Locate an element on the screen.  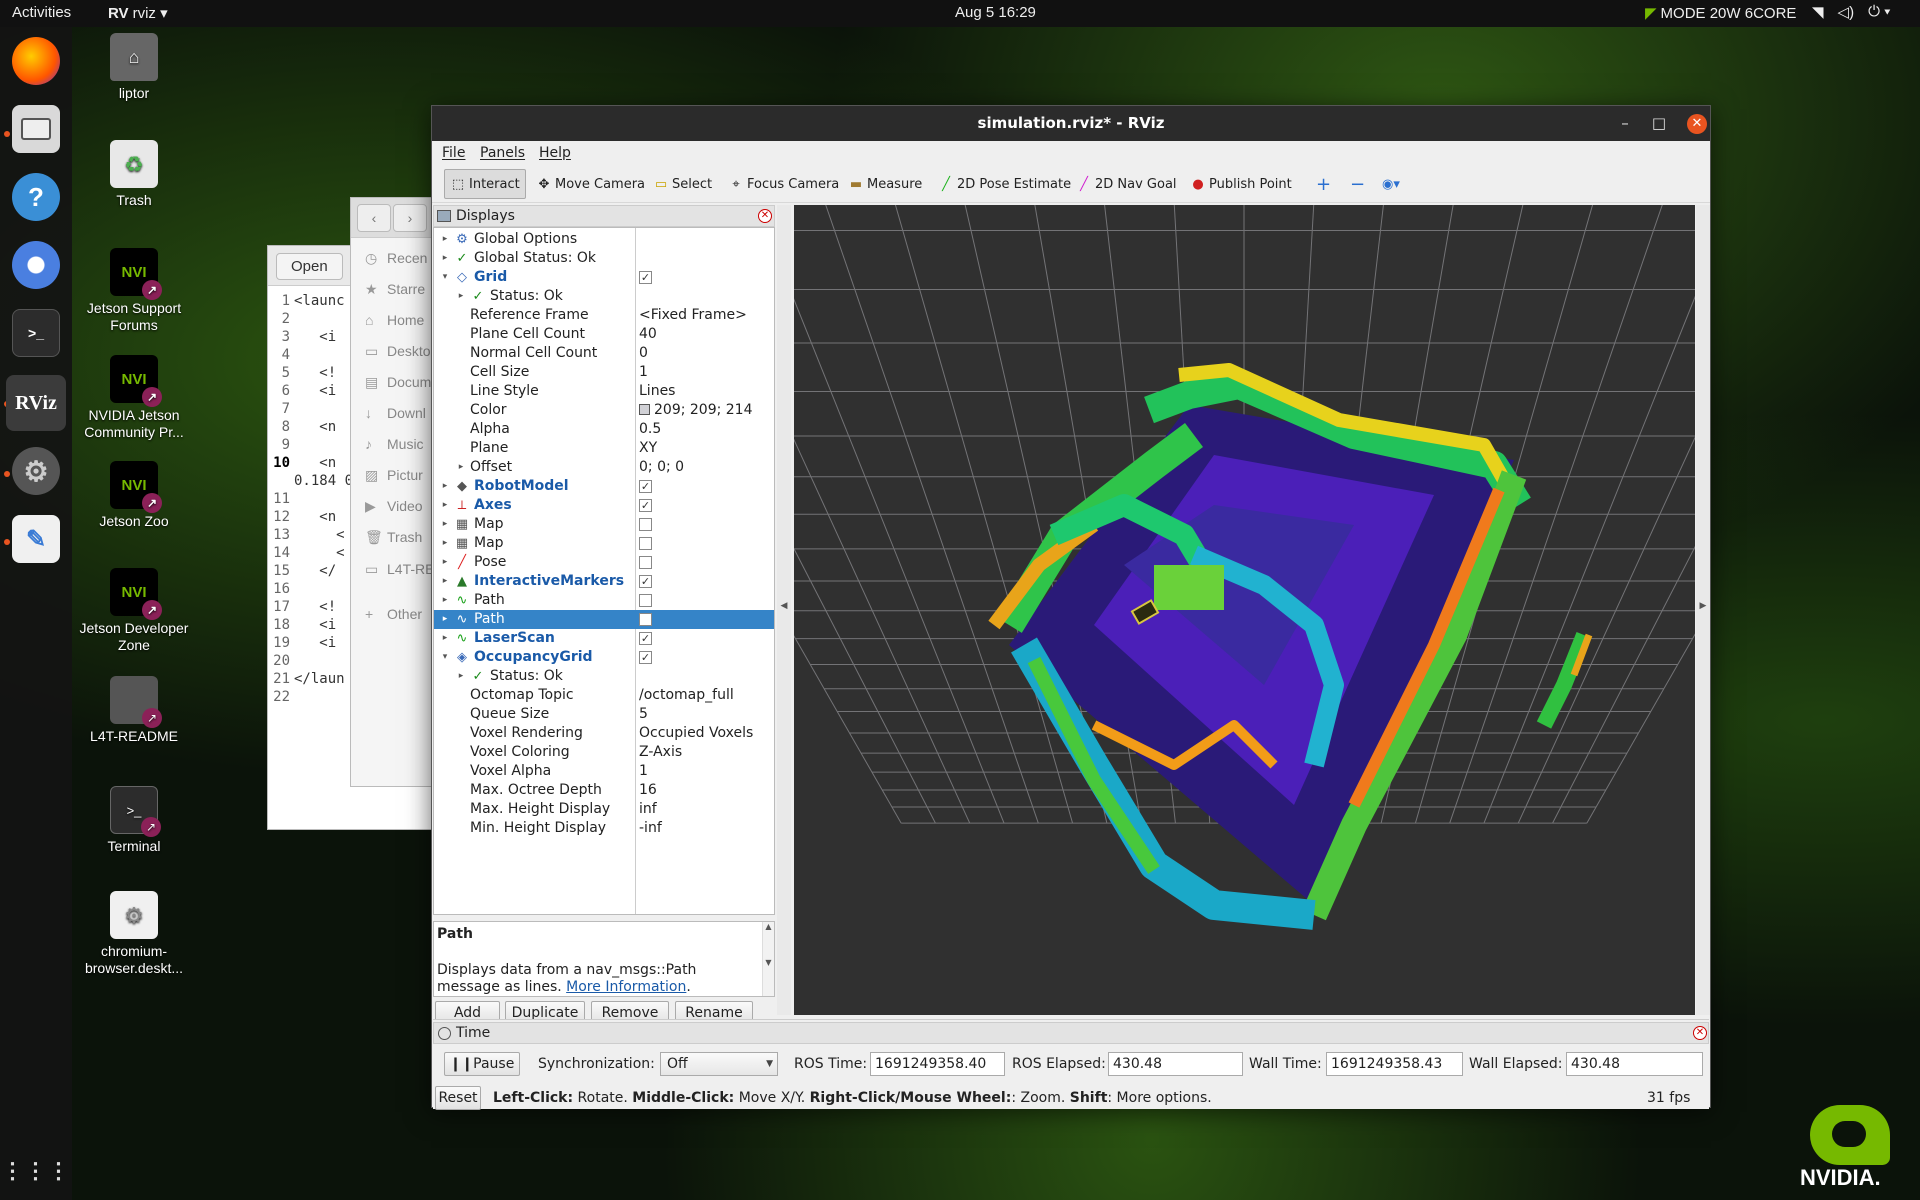
tree-row-laserscan: ▸ ∿ LaserScan ✓ is located at coordinates (604, 638).